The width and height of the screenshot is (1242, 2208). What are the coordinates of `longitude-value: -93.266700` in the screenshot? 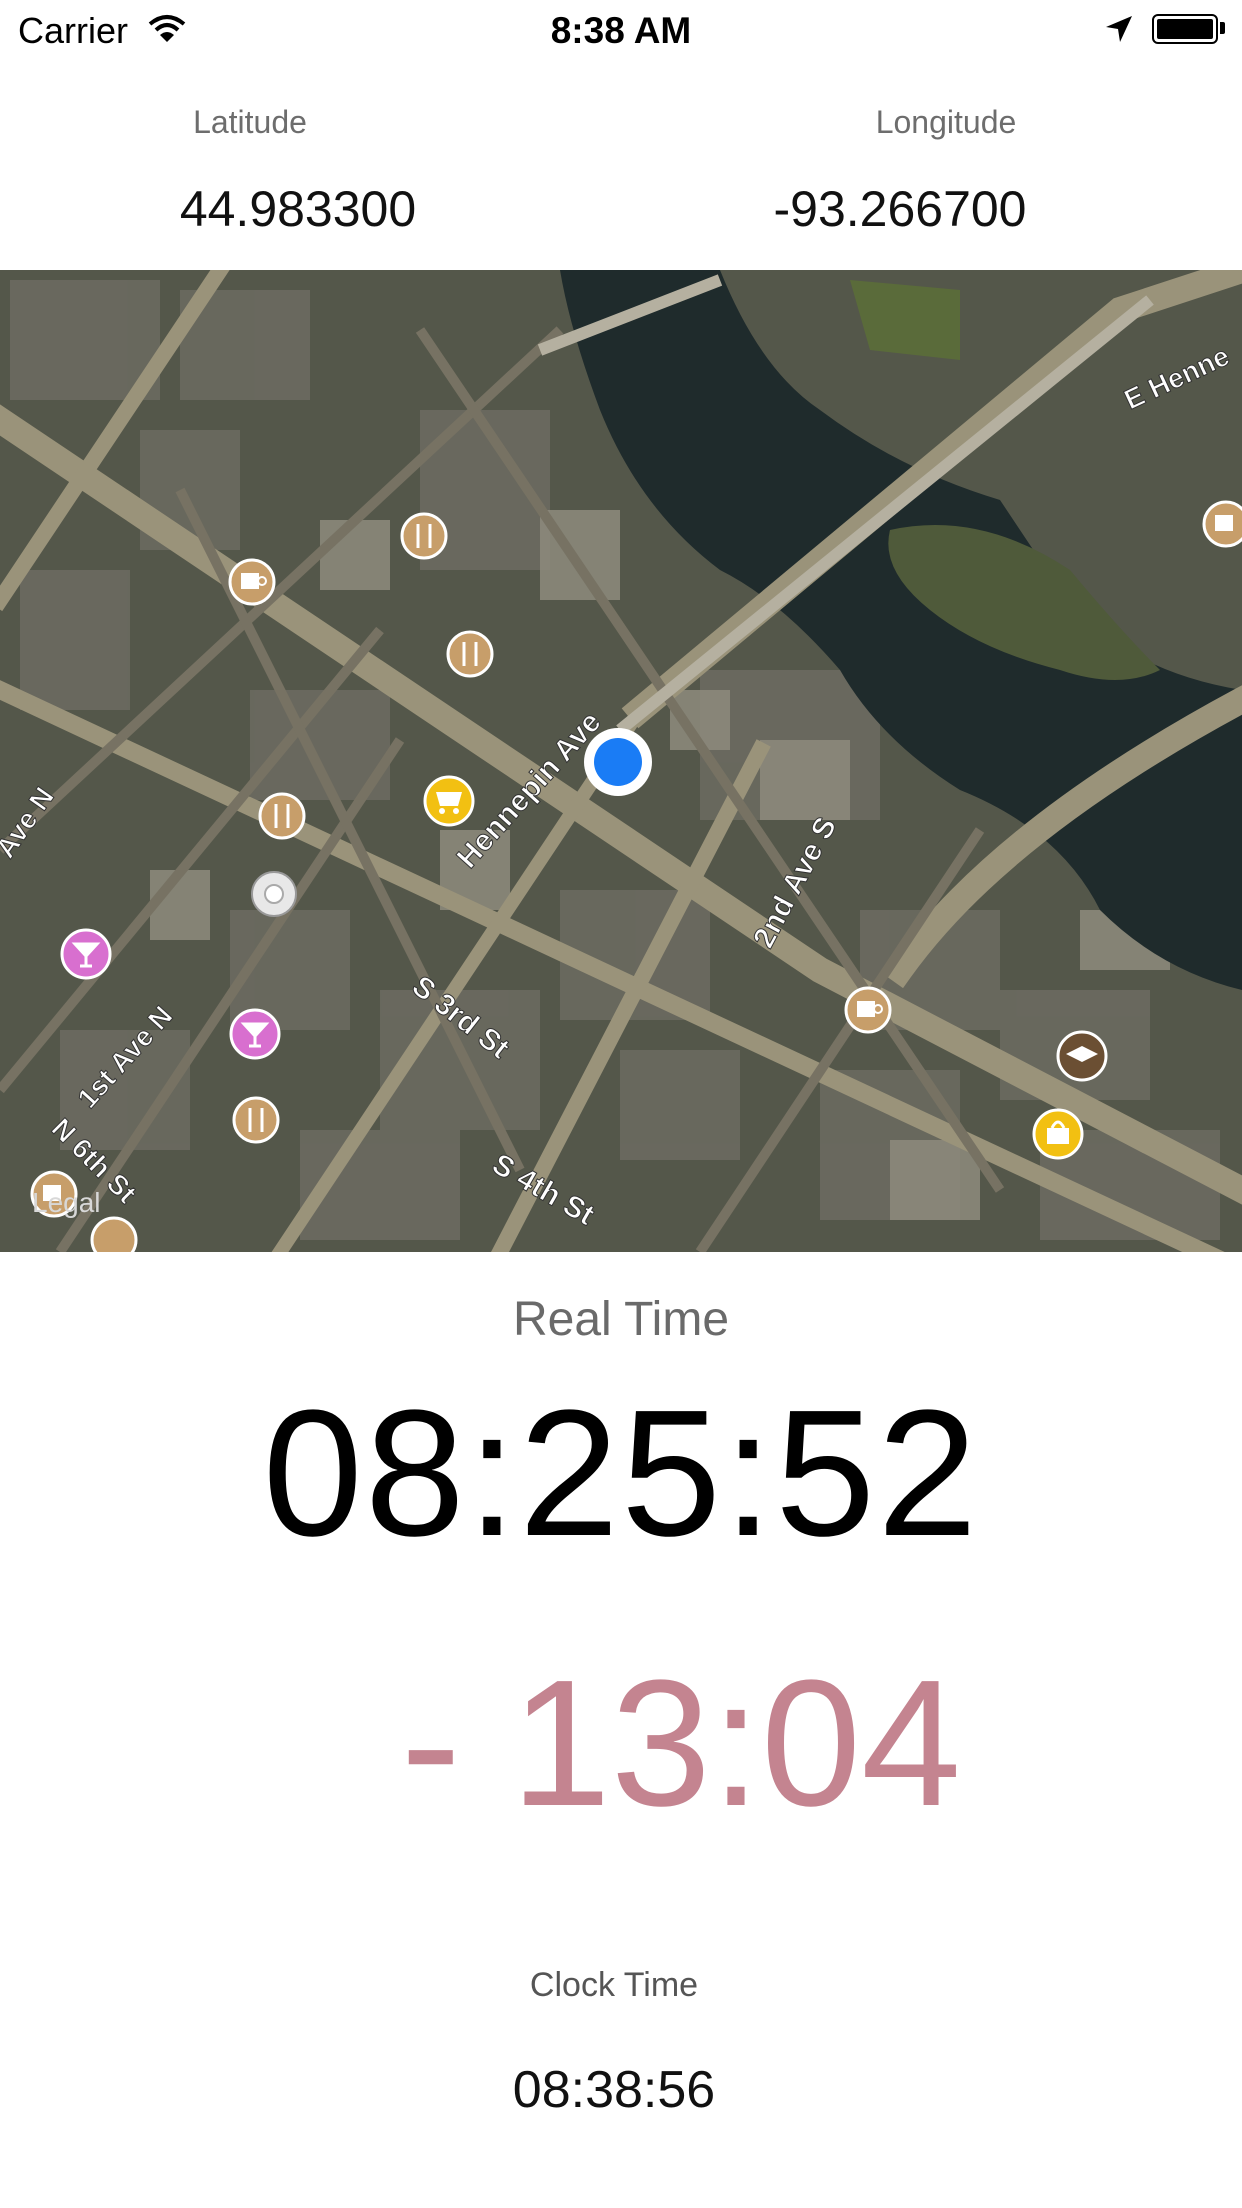 It's located at (900, 209).